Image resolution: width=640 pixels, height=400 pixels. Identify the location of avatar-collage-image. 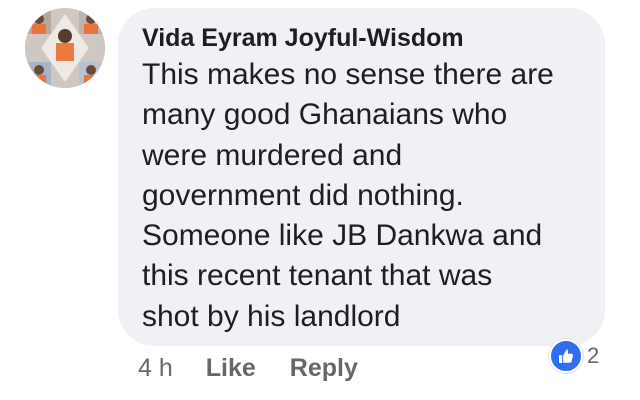
(65, 48).